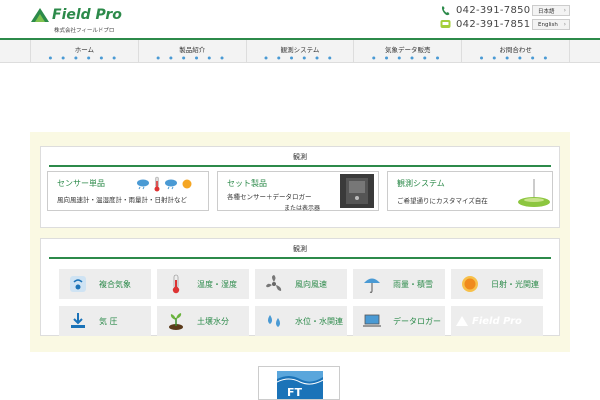 The image size is (600, 400). I want to click on tile-label: 温度・湿度, so click(217, 284).